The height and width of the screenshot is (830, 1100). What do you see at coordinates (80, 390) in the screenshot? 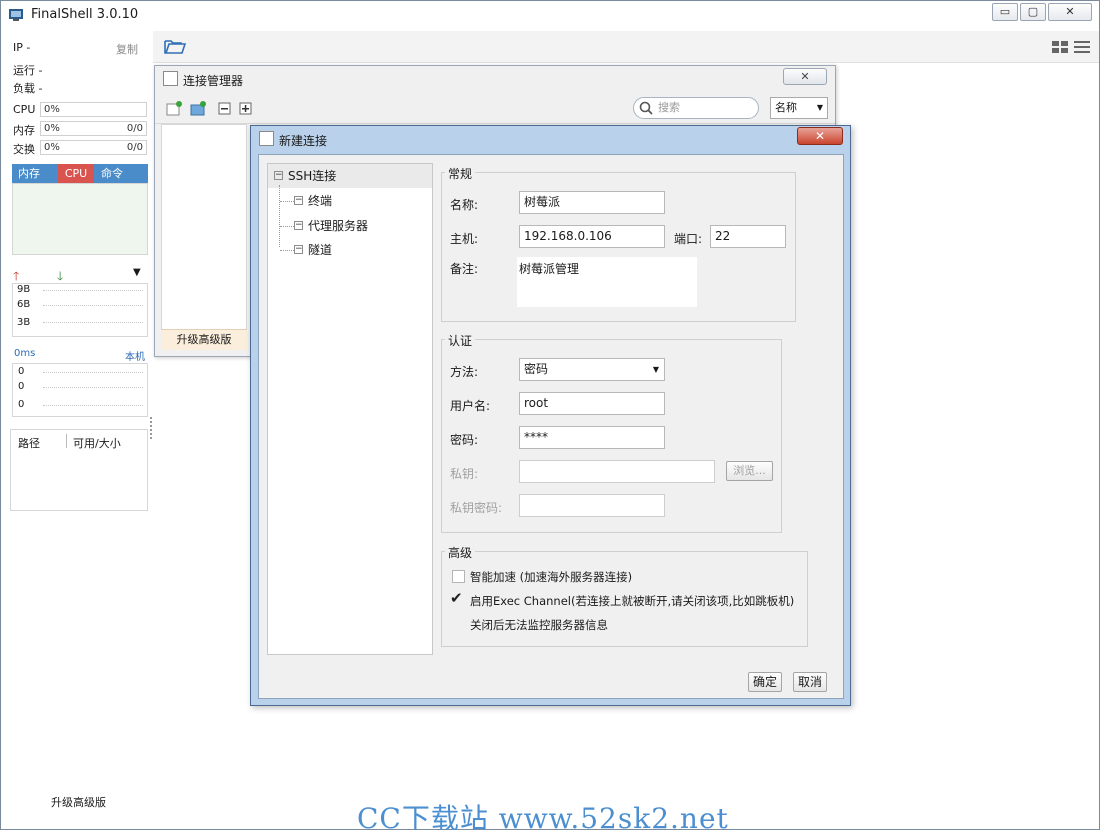
I see `latency-graph: 0 0 0` at bounding box center [80, 390].